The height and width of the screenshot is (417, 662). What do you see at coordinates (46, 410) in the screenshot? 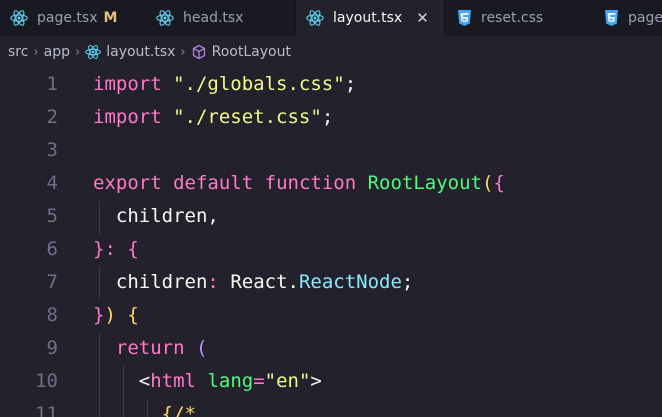
I see `line-number: 11` at bounding box center [46, 410].